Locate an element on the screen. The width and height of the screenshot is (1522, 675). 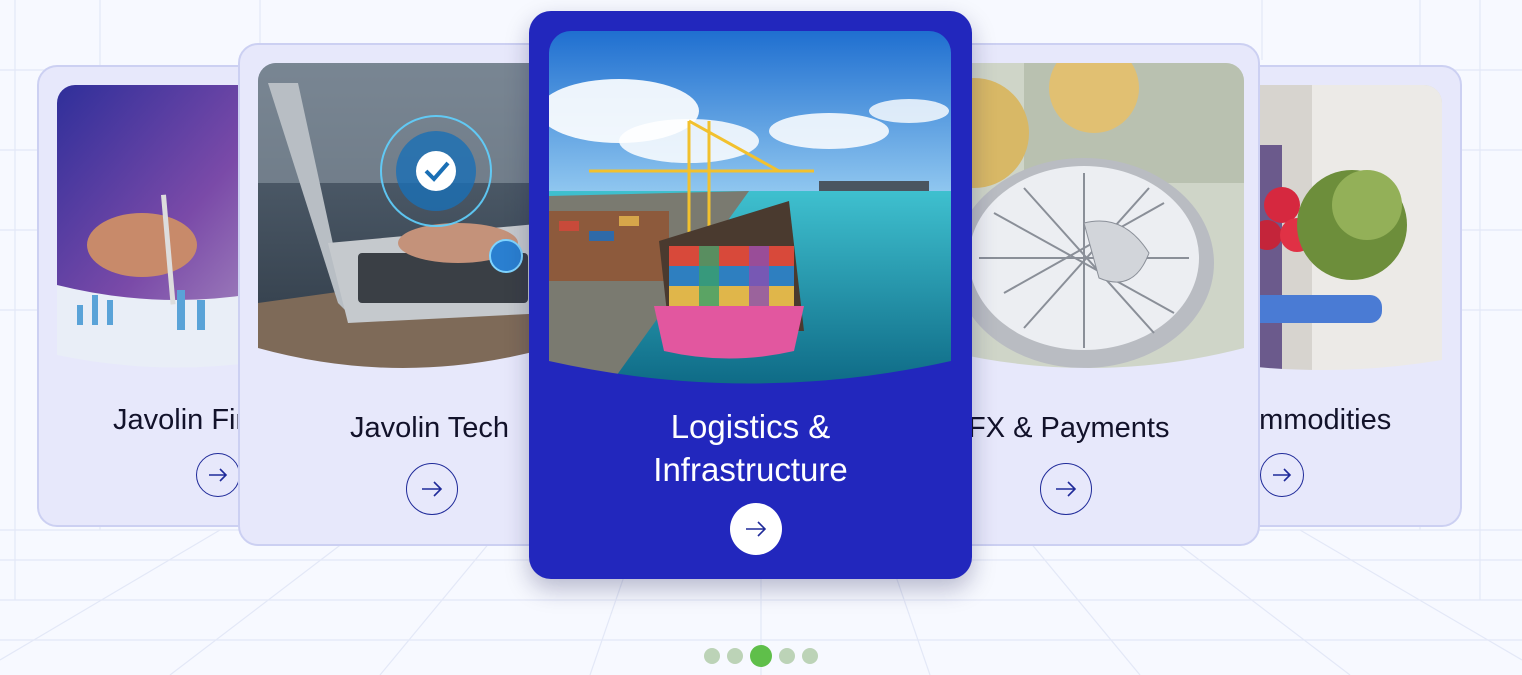
card-title: FX & Payments is located at coordinates (1069, 428).